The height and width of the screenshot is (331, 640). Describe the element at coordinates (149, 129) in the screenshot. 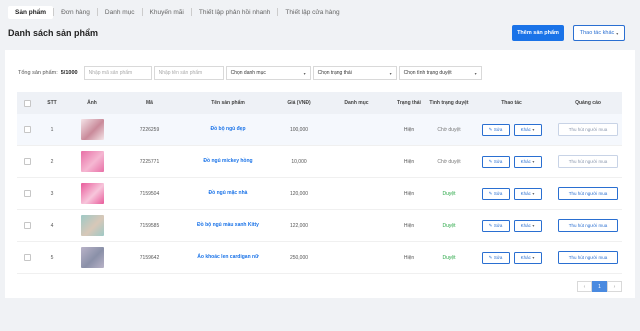

I see `row-code: 7226259` at that location.